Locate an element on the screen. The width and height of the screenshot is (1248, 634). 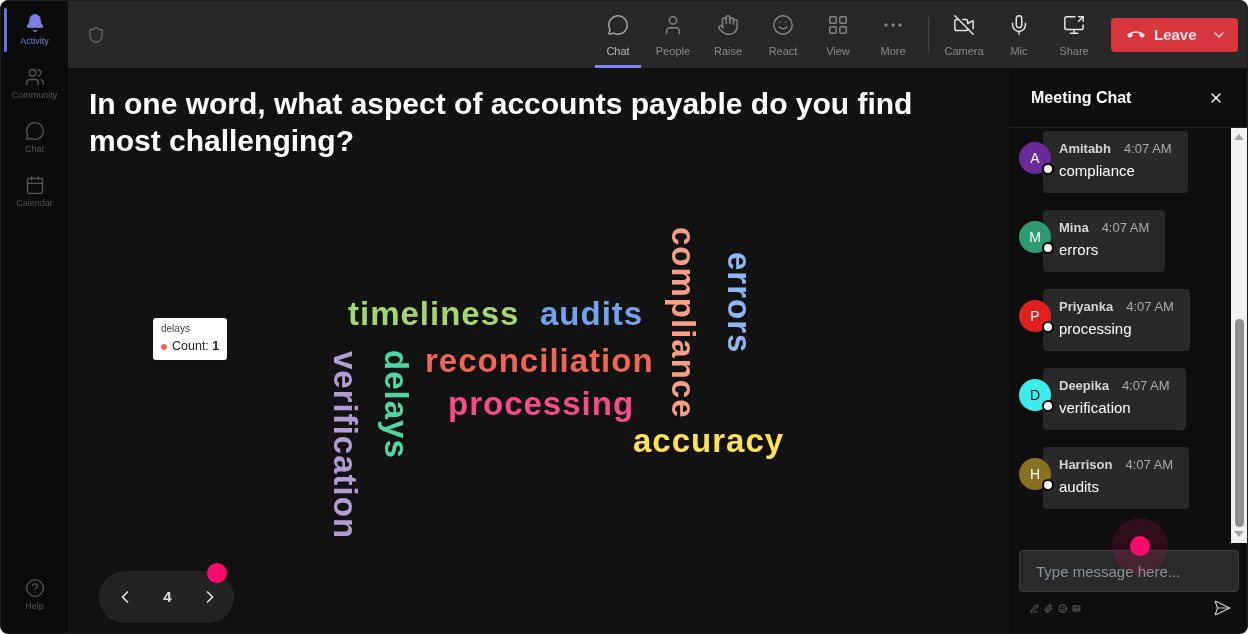
toolbar-button: View is located at coordinates (838, 34).